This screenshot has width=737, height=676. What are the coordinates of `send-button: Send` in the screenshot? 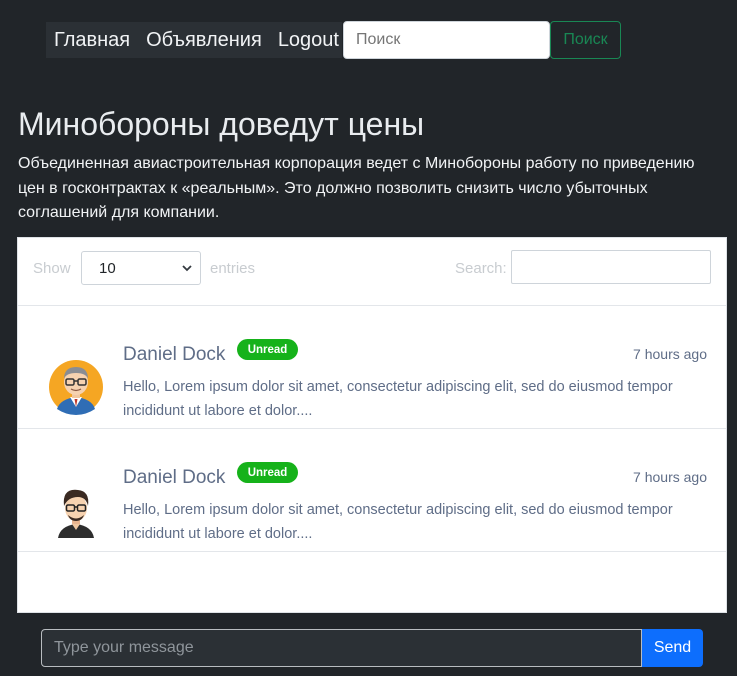 It's located at (672, 648).